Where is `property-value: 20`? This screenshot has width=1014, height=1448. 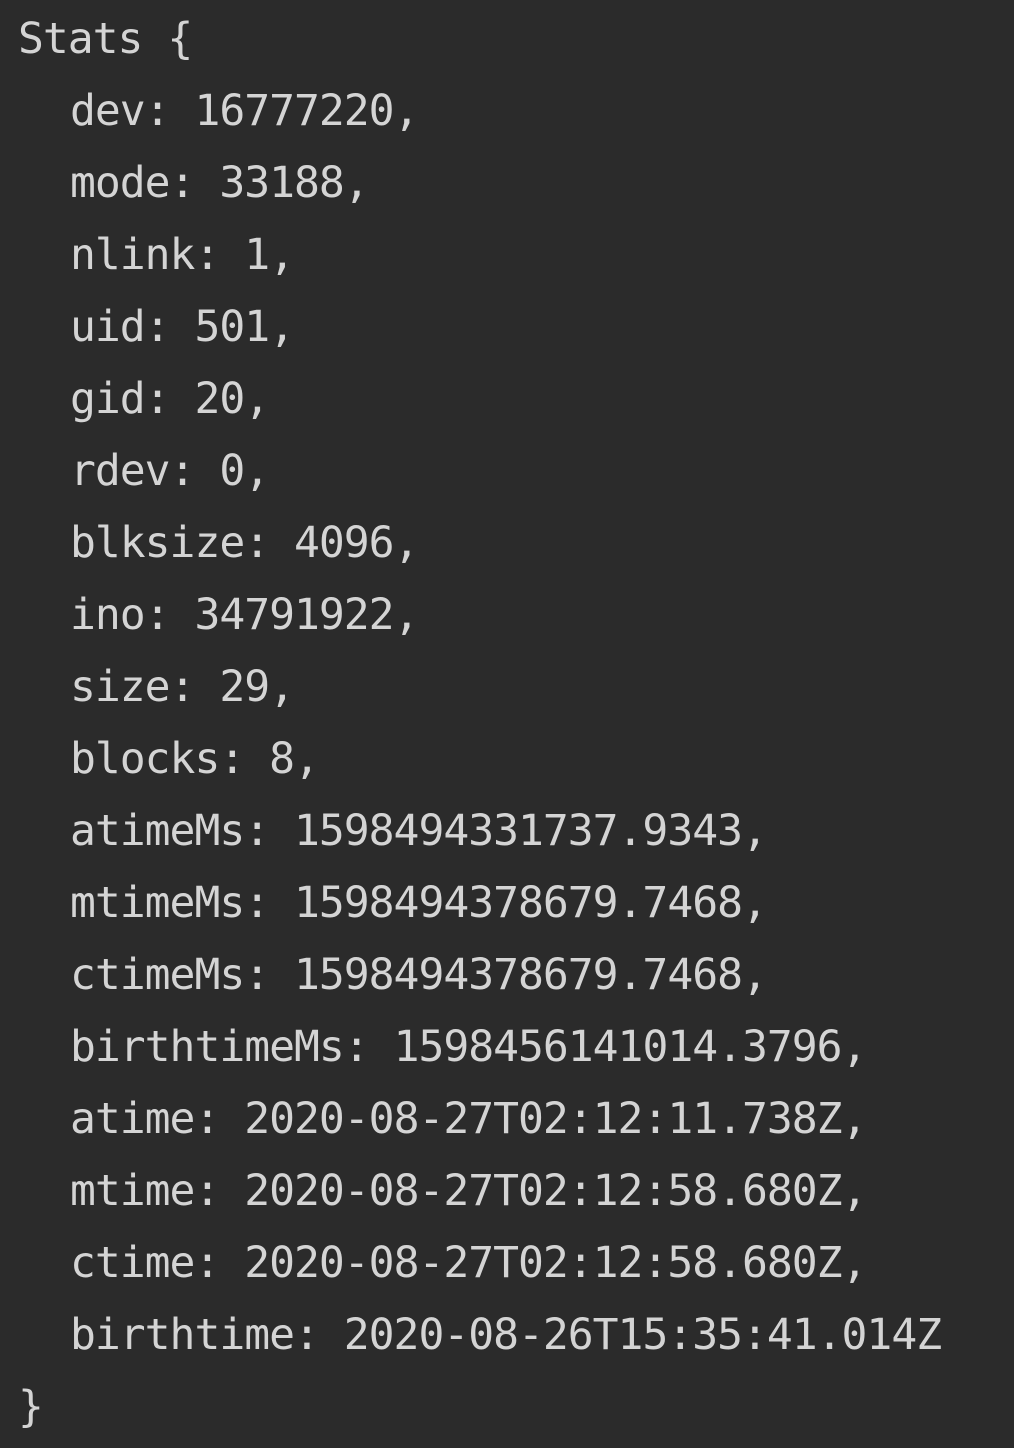 property-value: 20 is located at coordinates (219, 399).